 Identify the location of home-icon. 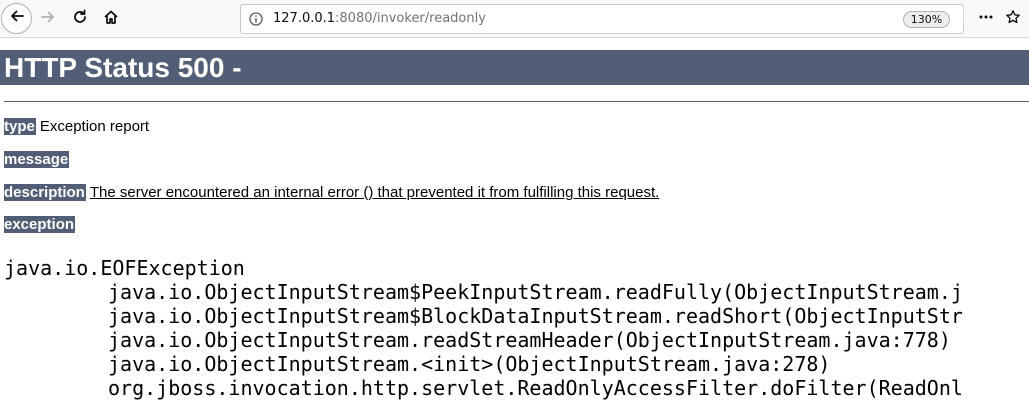
(111, 19).